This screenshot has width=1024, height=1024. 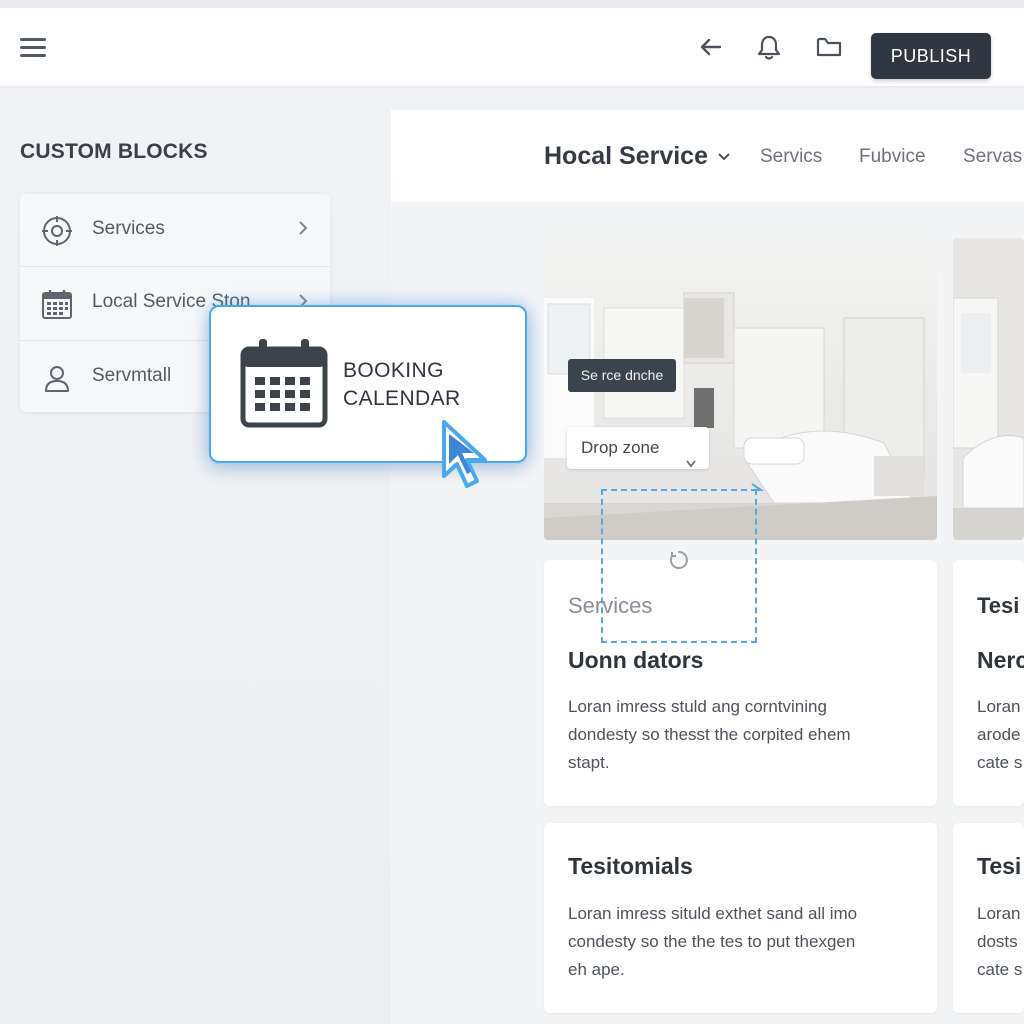 What do you see at coordinates (712, 941) in the screenshot?
I see `card-body-line: condesty so the the tes to put thexgen` at bounding box center [712, 941].